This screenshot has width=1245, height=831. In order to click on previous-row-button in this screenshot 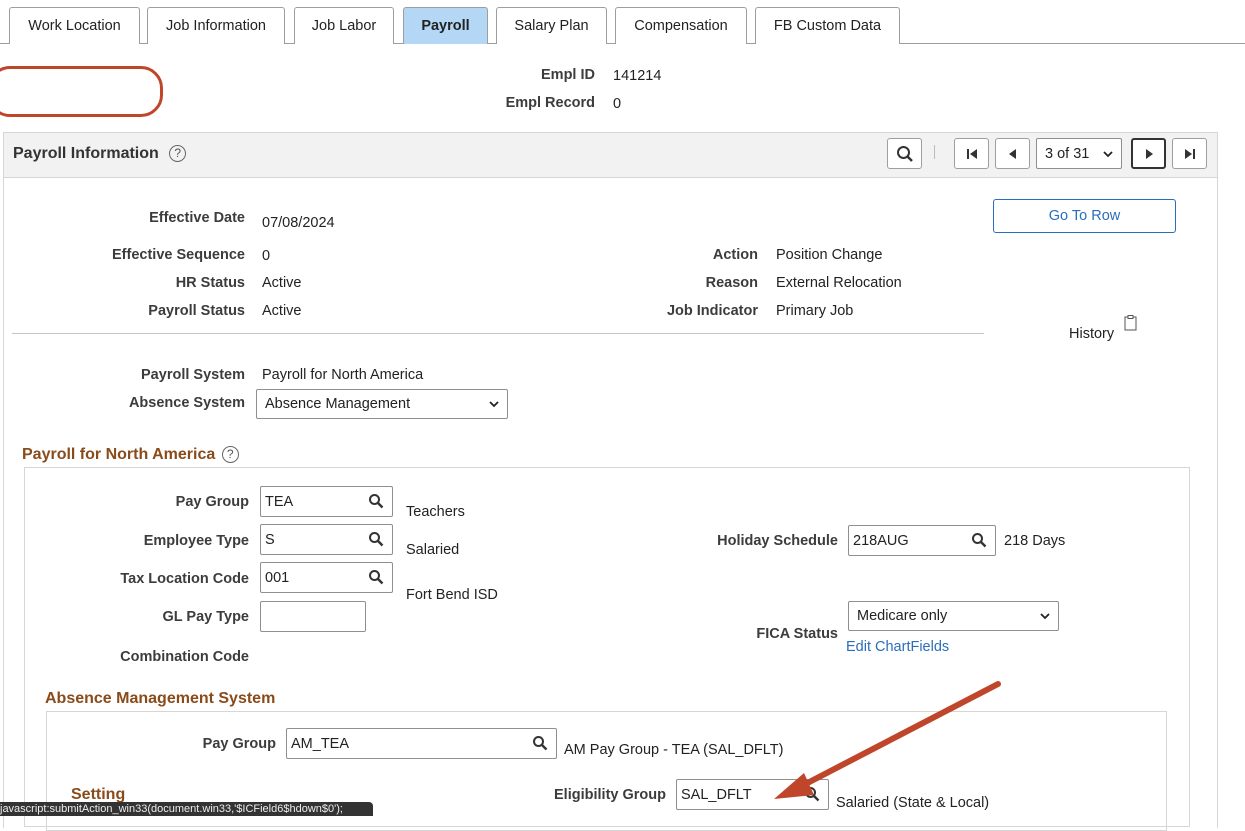, I will do `click(1012, 153)`.